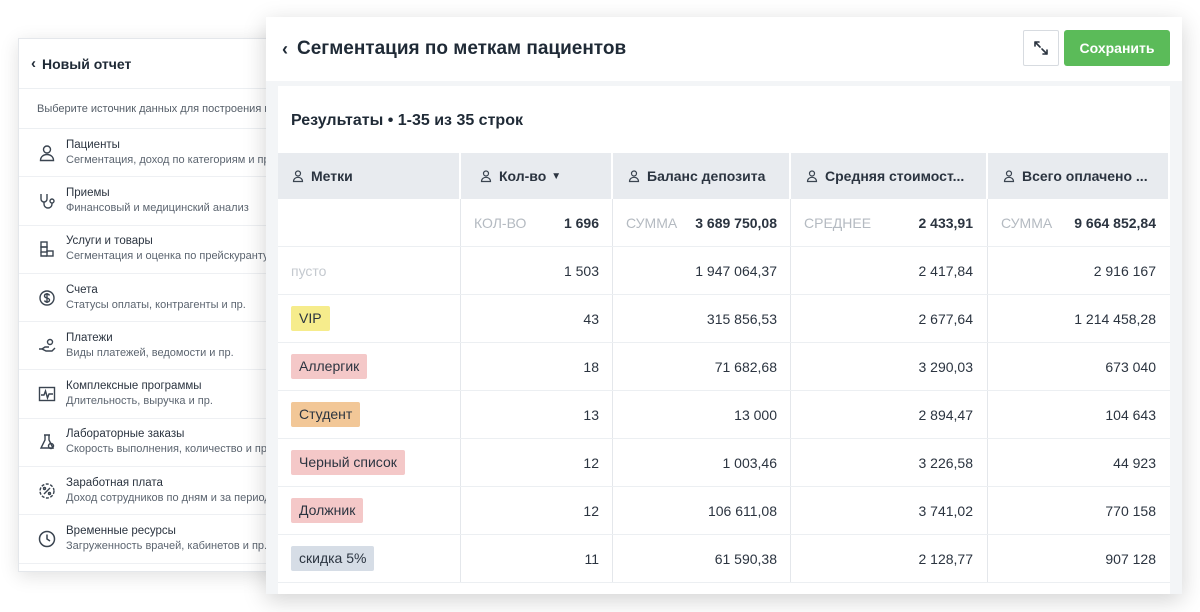 This screenshot has height=612, width=1200. Describe the element at coordinates (157, 207) in the screenshot. I see `data-source-subtitle: Финансовый и медицинский анализ` at that location.